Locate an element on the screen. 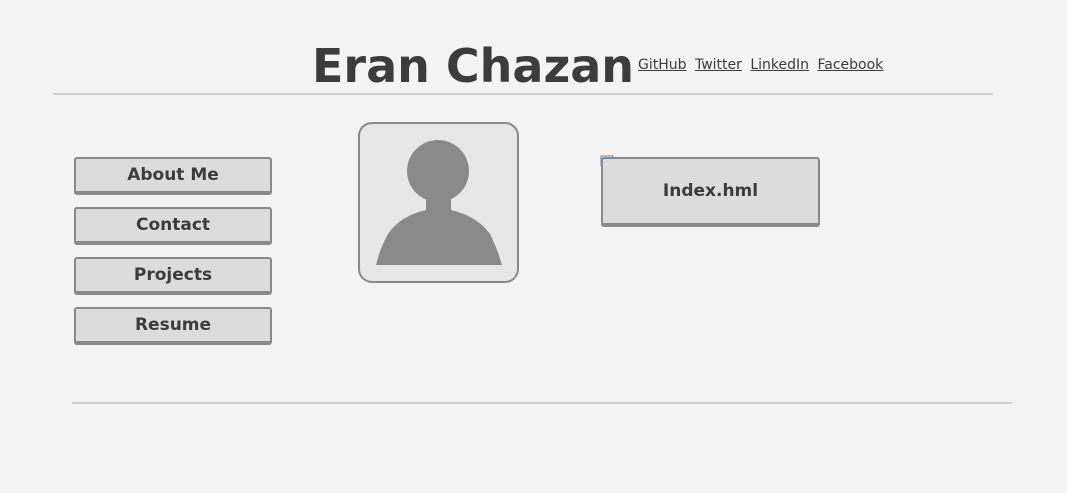 The height and width of the screenshot is (493, 1067). page-title: Eran Chazan is located at coordinates (473, 66).